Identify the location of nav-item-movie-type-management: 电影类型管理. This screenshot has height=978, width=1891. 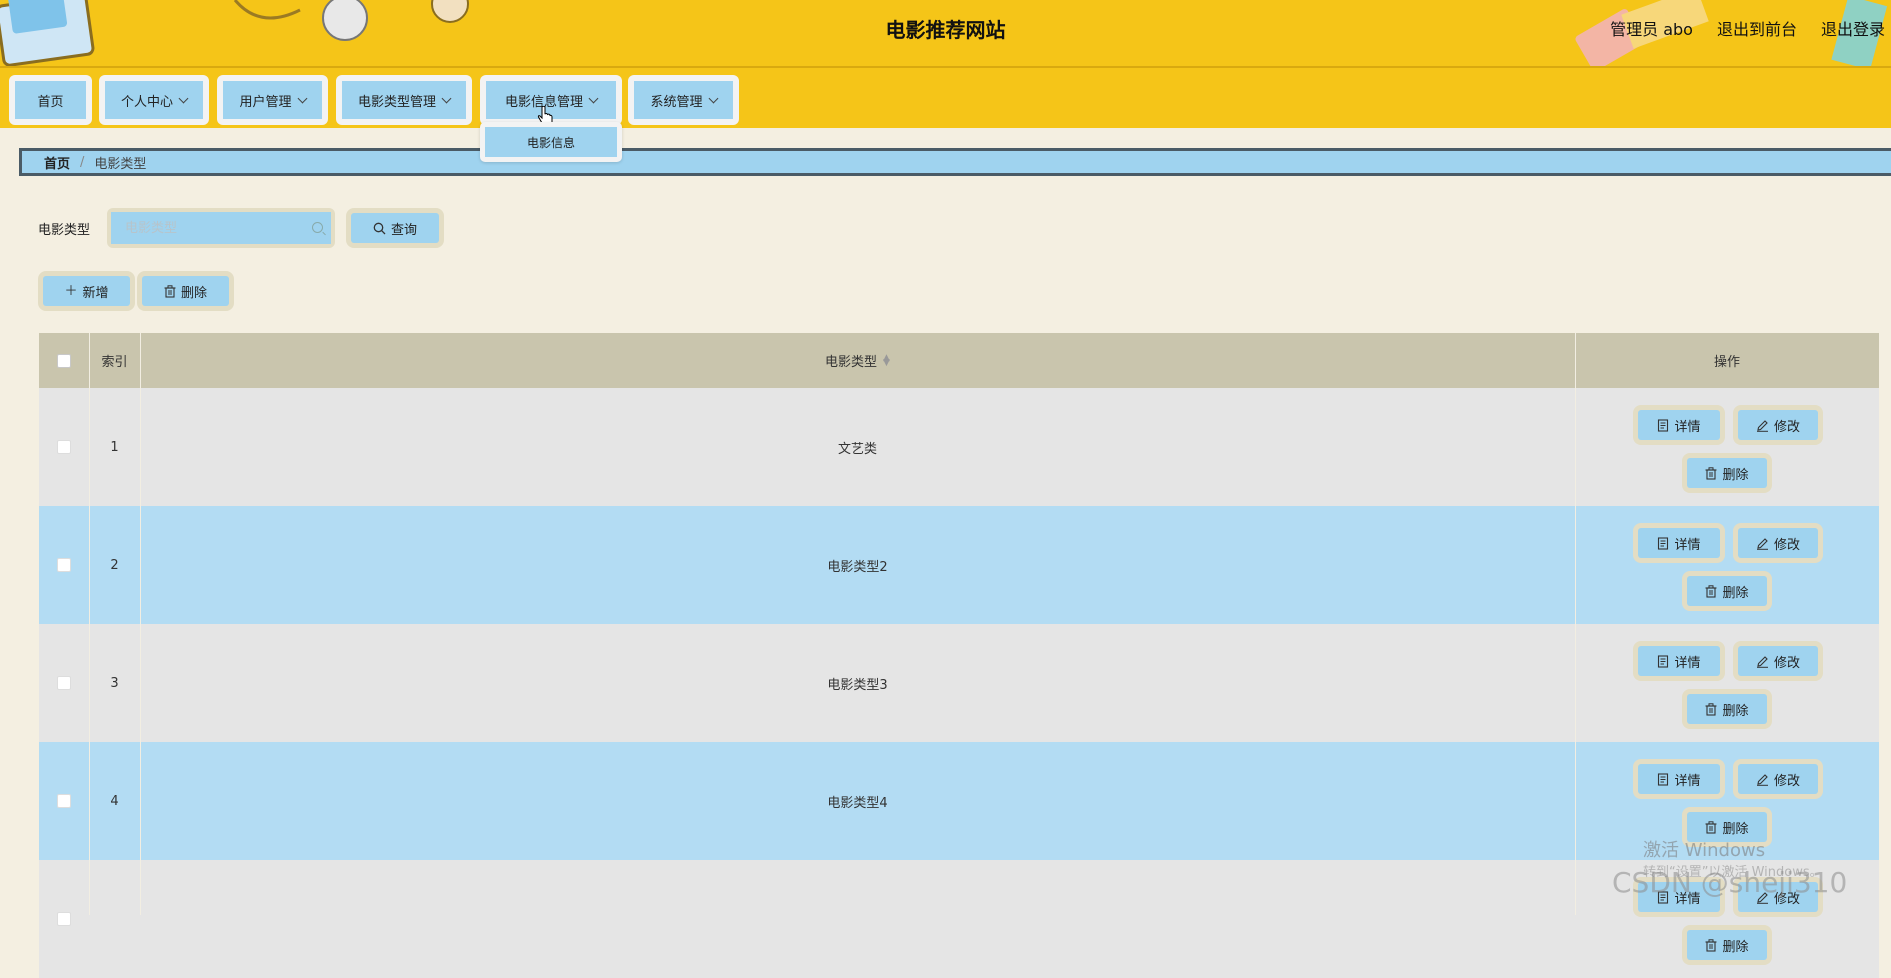
(404, 100).